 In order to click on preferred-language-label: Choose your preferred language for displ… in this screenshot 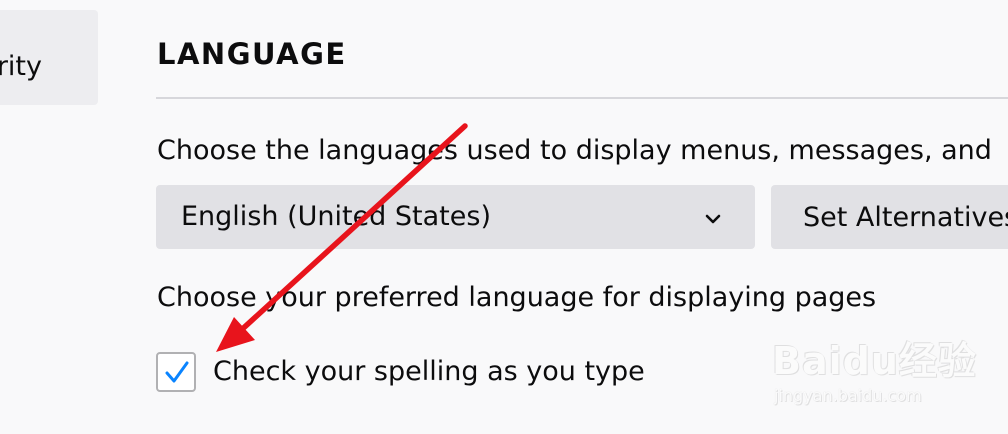, I will do `click(517, 297)`.